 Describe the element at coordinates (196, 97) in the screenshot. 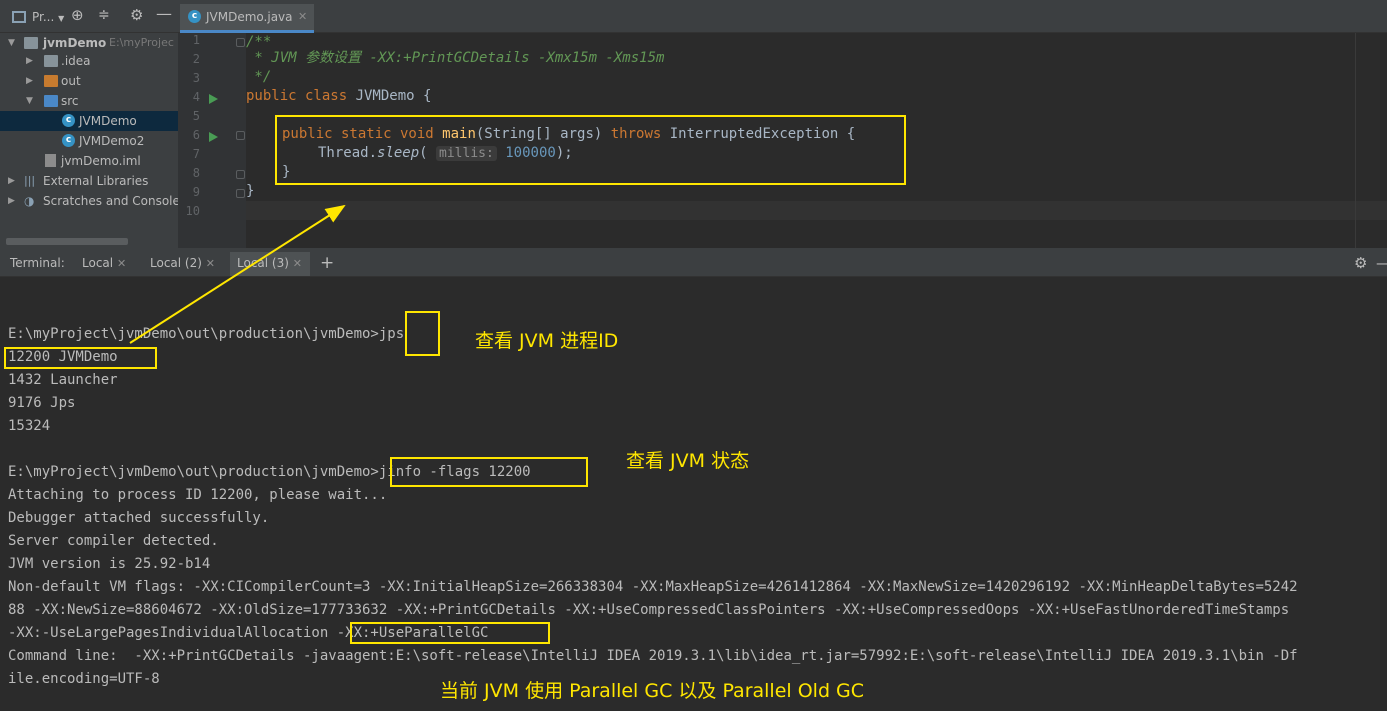

I see `line-number: 4` at that location.